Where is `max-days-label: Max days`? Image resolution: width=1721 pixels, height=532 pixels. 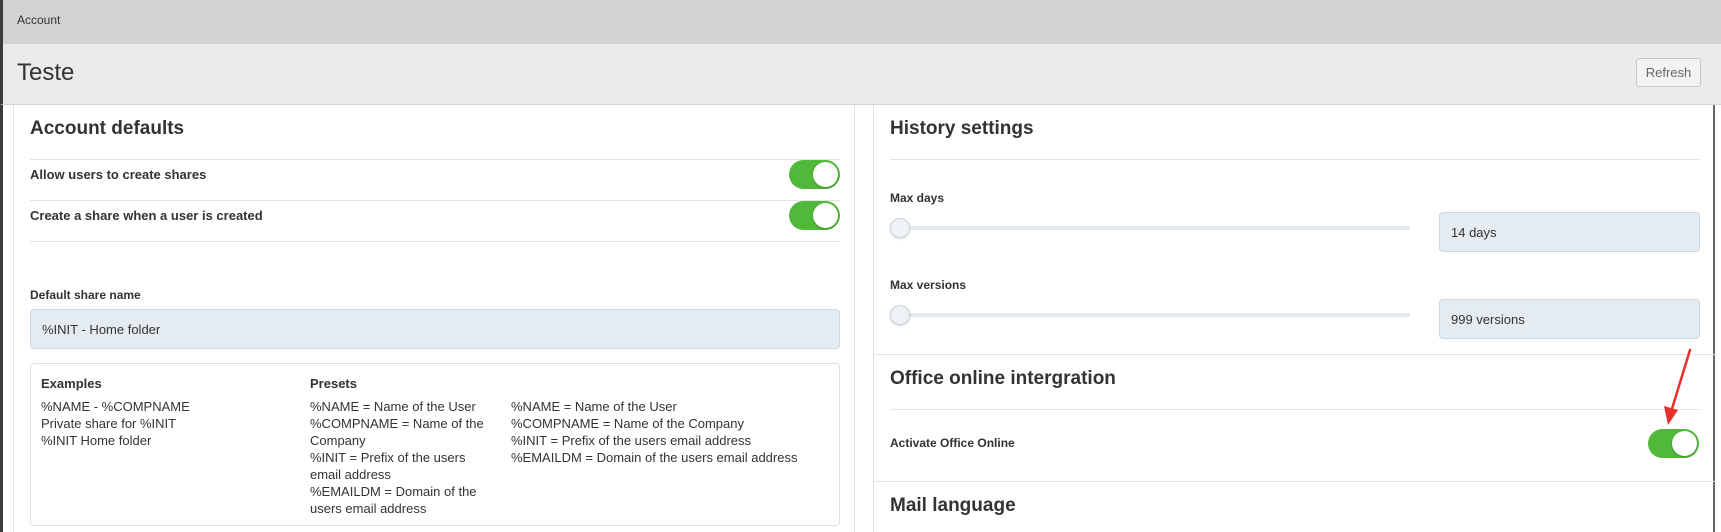 max-days-label: Max days is located at coordinates (917, 198).